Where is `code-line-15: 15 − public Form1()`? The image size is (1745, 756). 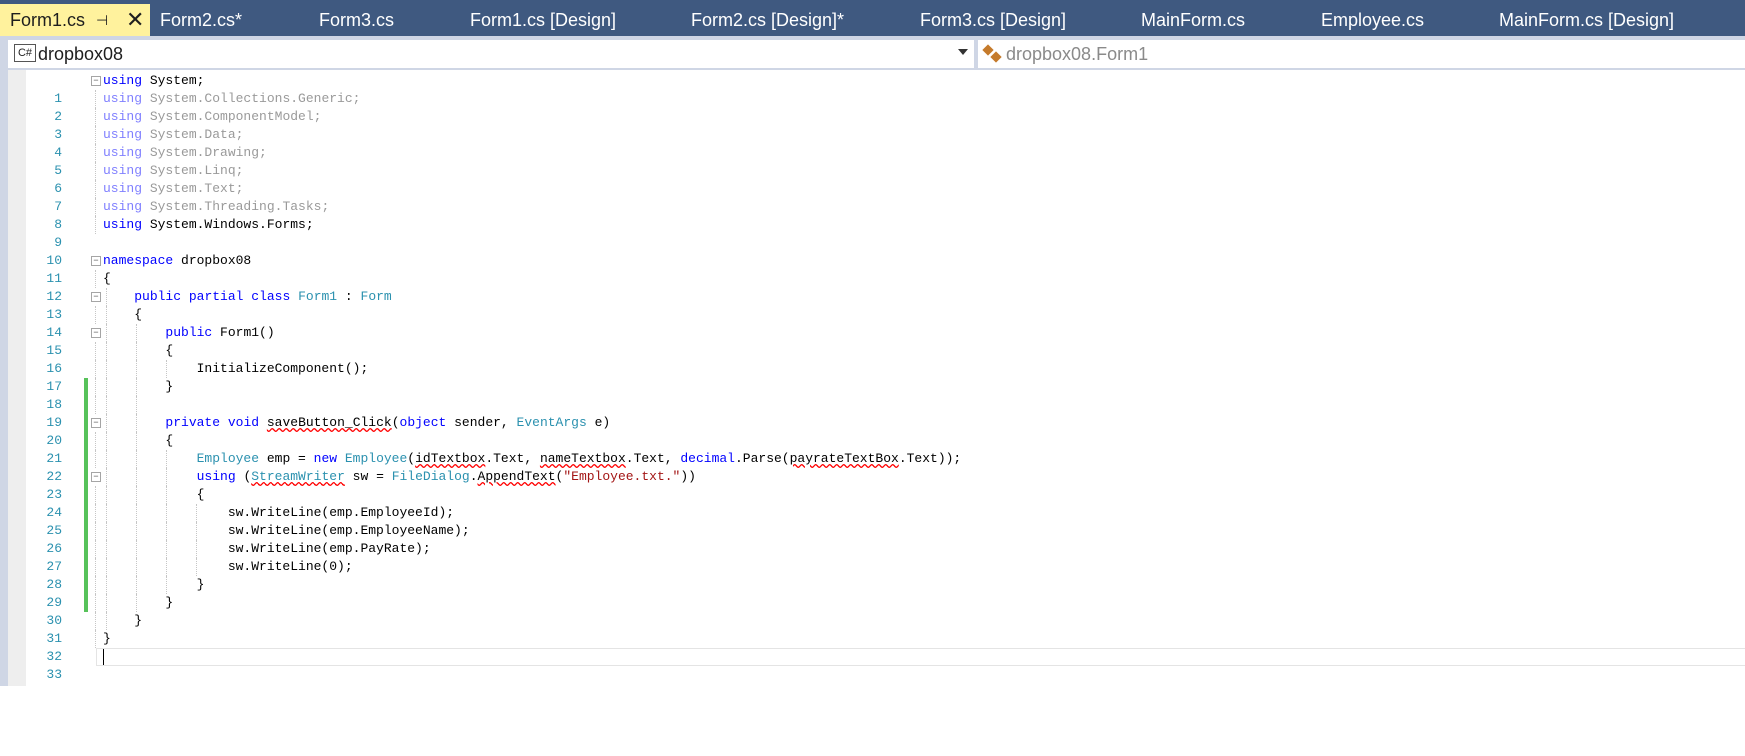 code-line-15: 15 − public Form1() is located at coordinates (885, 341).